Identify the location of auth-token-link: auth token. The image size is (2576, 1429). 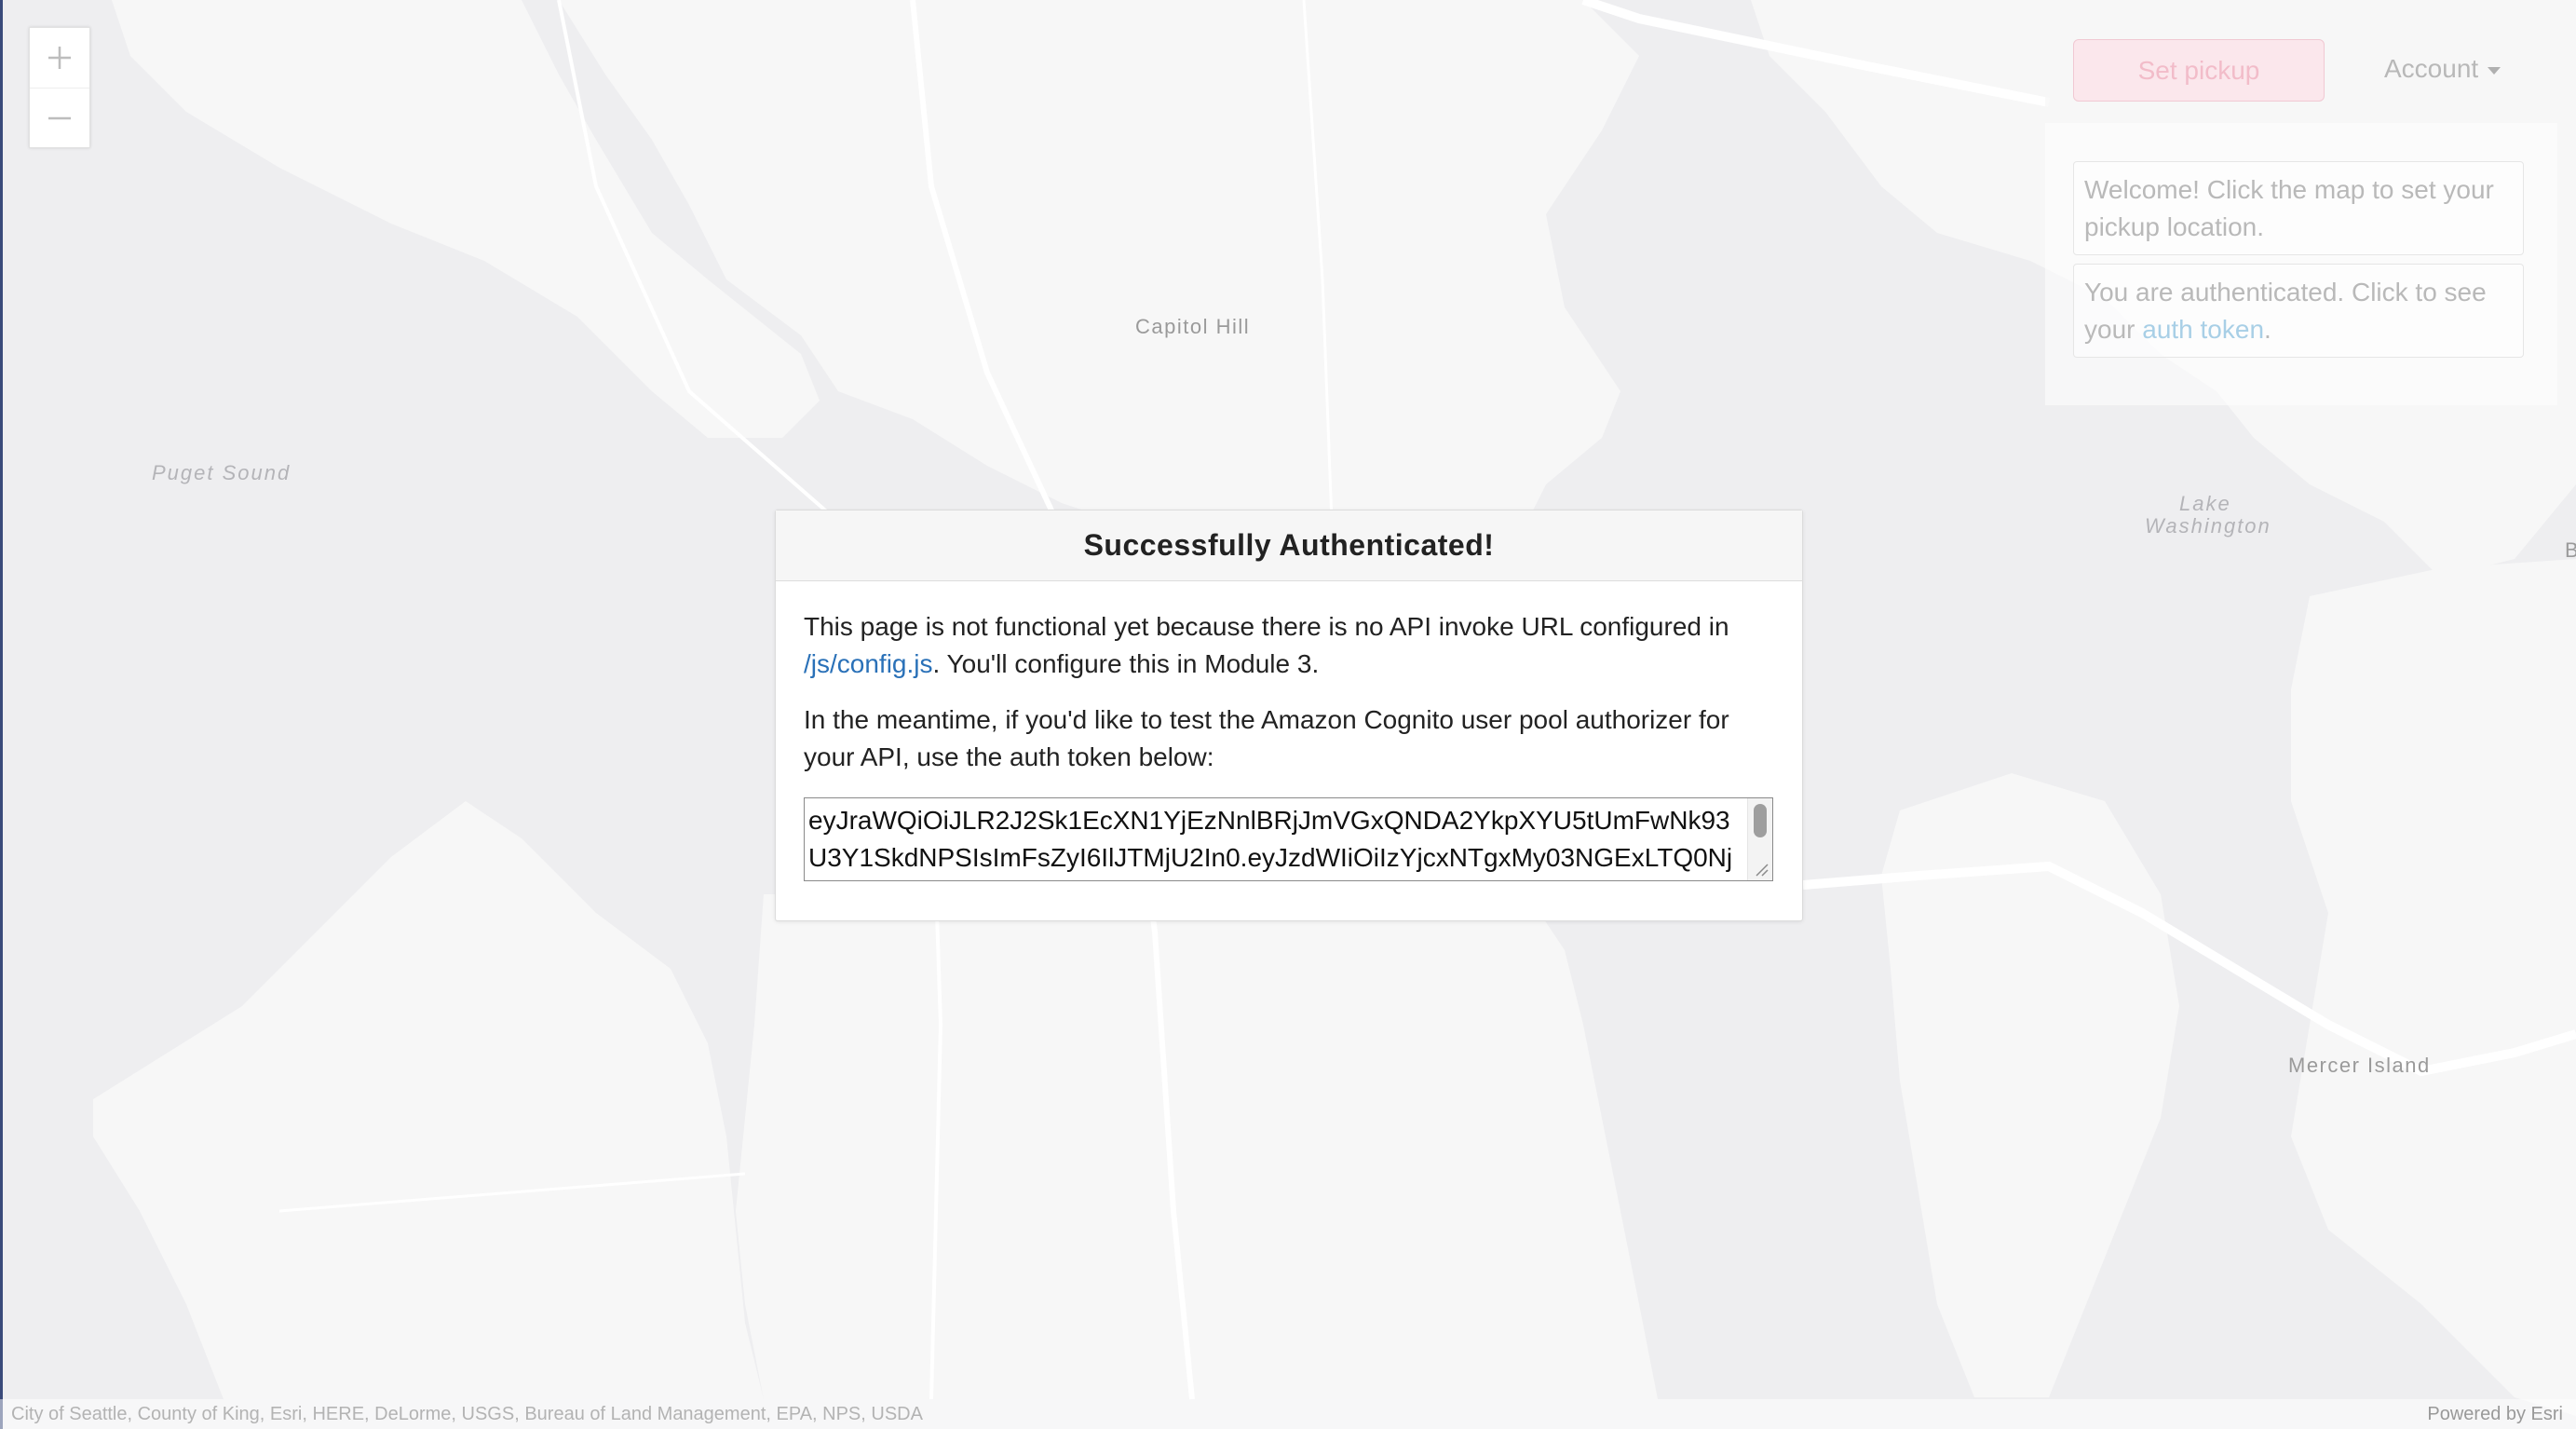
(2203, 329).